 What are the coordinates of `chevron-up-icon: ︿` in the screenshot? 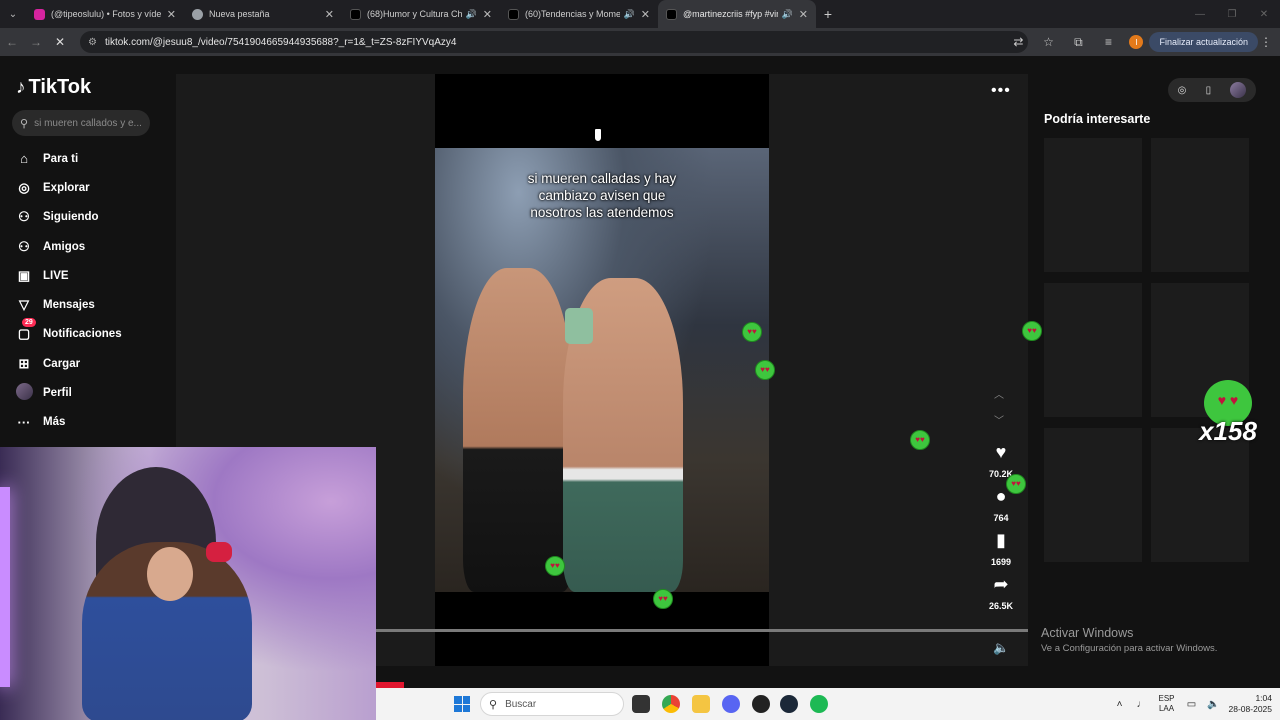 It's located at (999, 393).